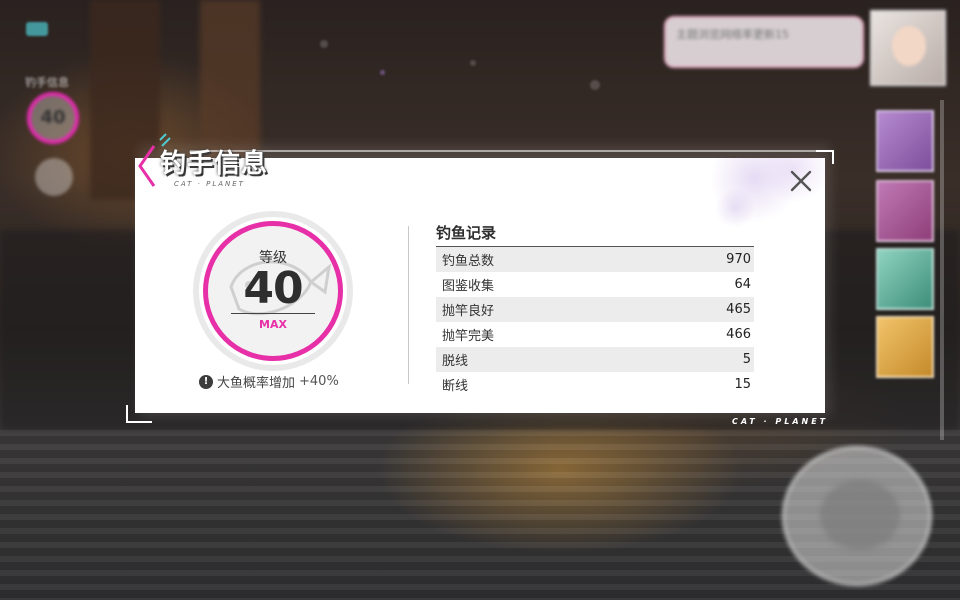 The width and height of the screenshot is (960, 600). Describe the element at coordinates (319, 381) in the screenshot. I see `bonus-value: +40%` at that location.